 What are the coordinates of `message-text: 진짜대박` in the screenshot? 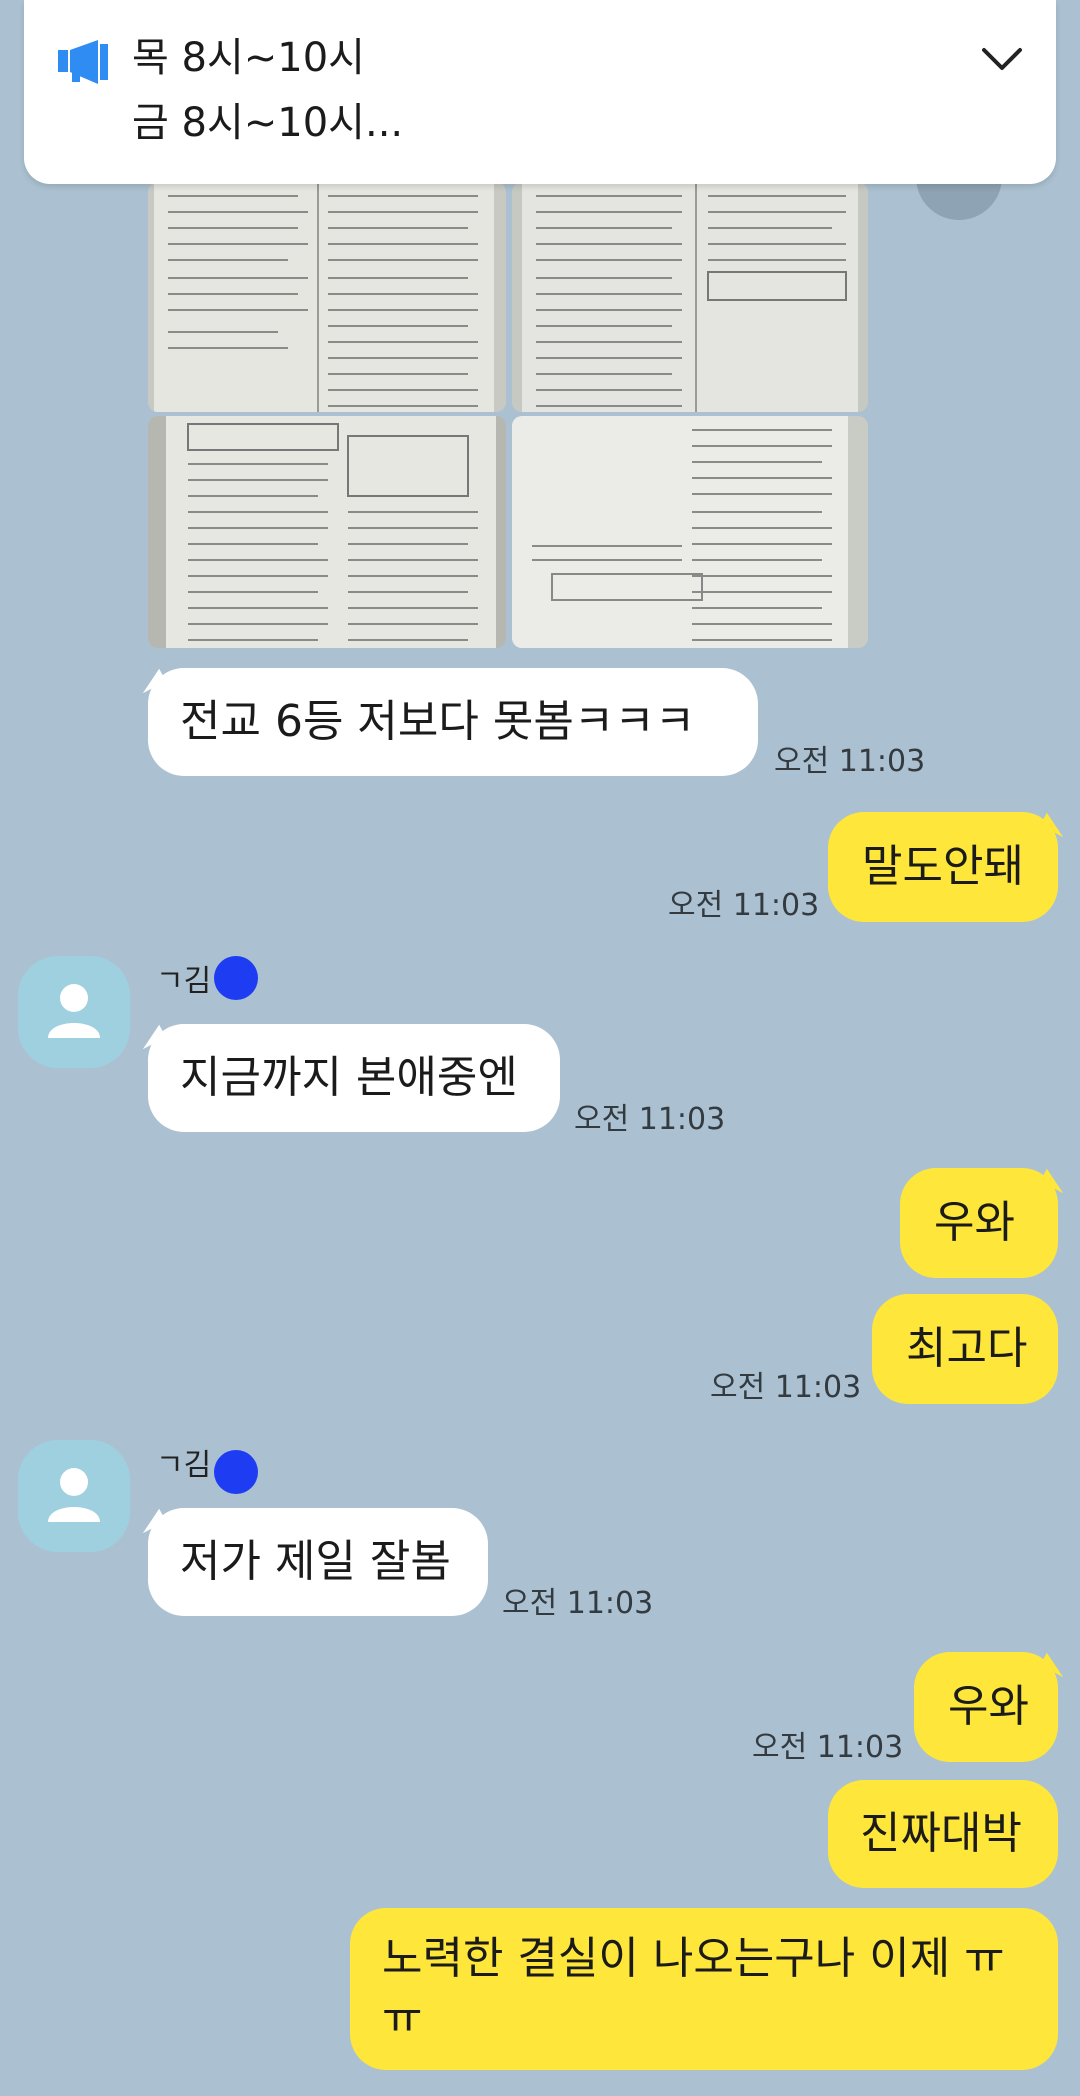 It's located at (941, 1833).